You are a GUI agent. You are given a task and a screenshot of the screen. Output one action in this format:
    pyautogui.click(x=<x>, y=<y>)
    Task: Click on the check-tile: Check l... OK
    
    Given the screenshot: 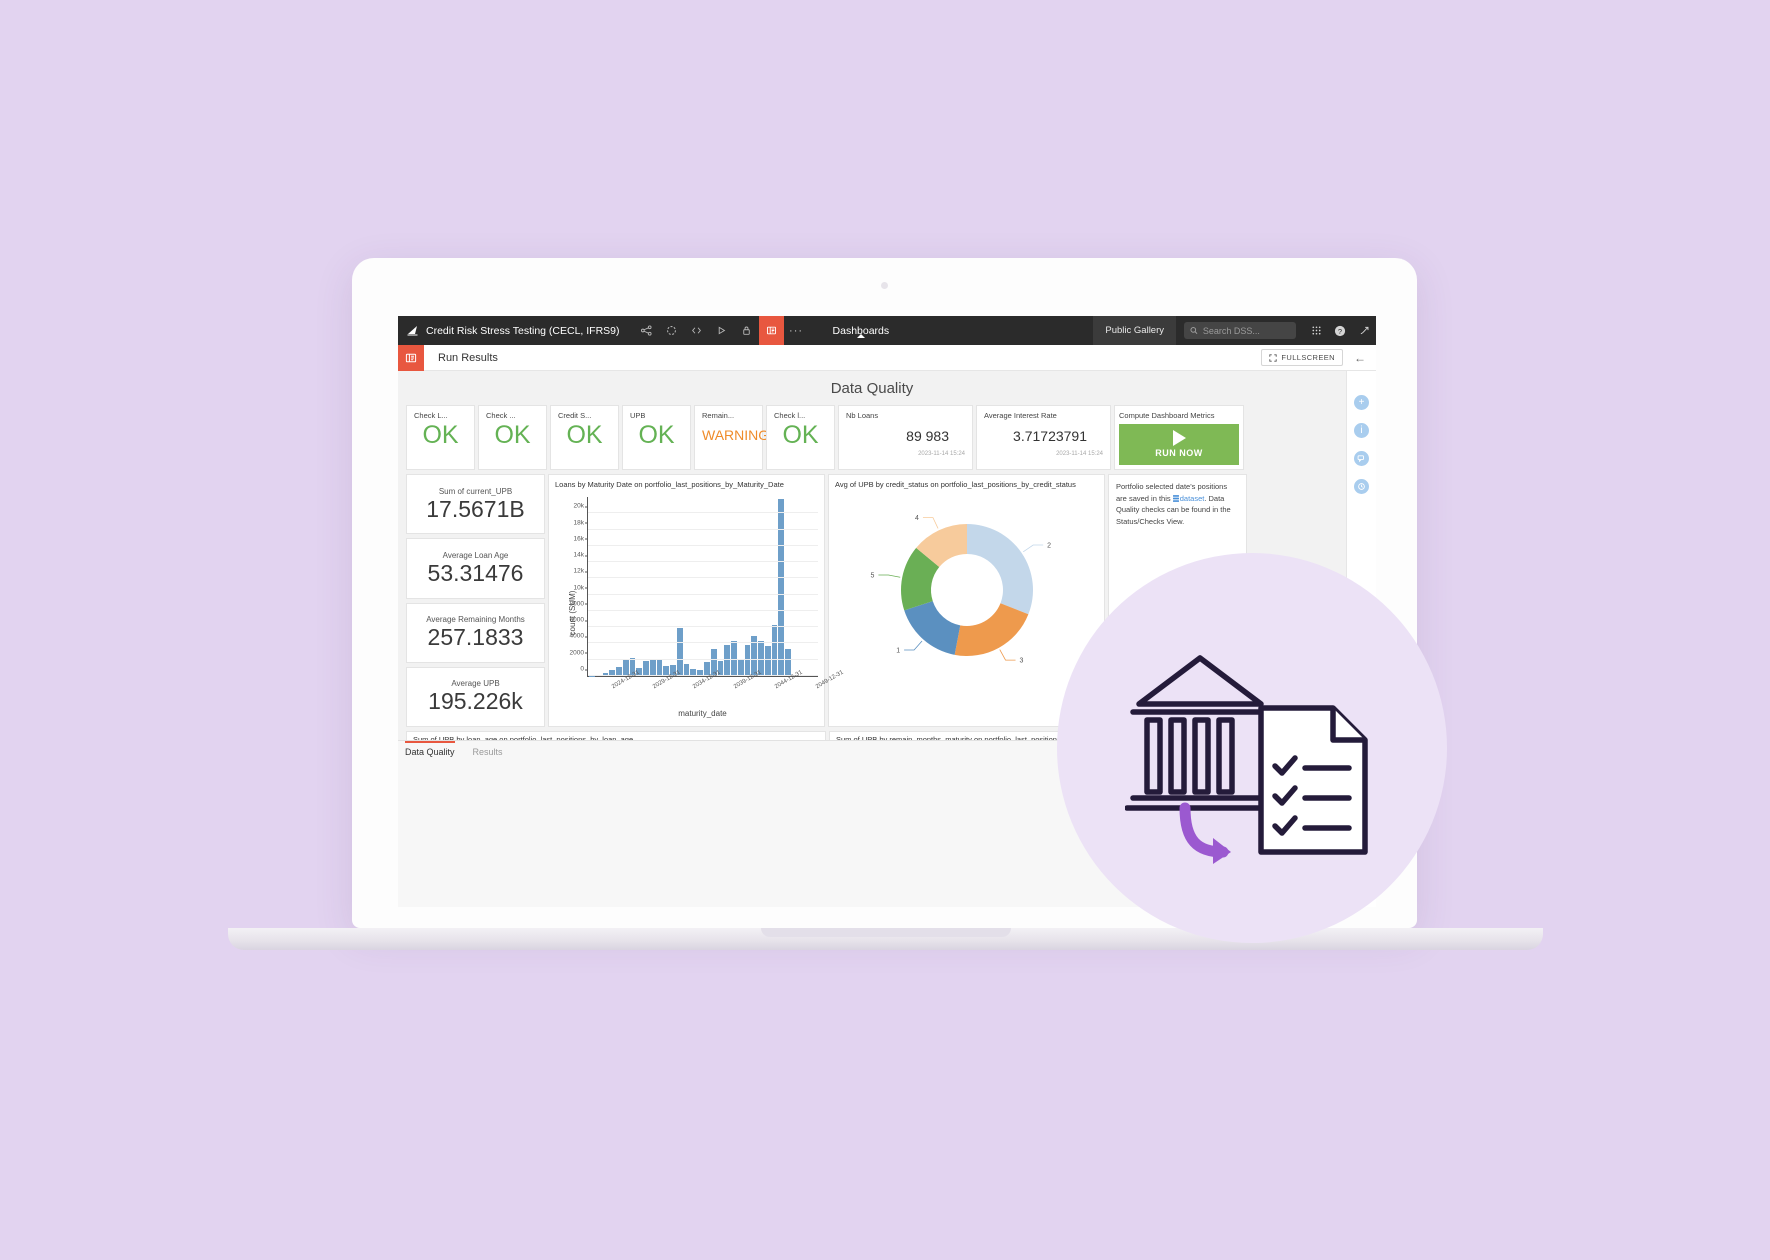 What is the action you would take?
    pyautogui.click(x=800, y=437)
    